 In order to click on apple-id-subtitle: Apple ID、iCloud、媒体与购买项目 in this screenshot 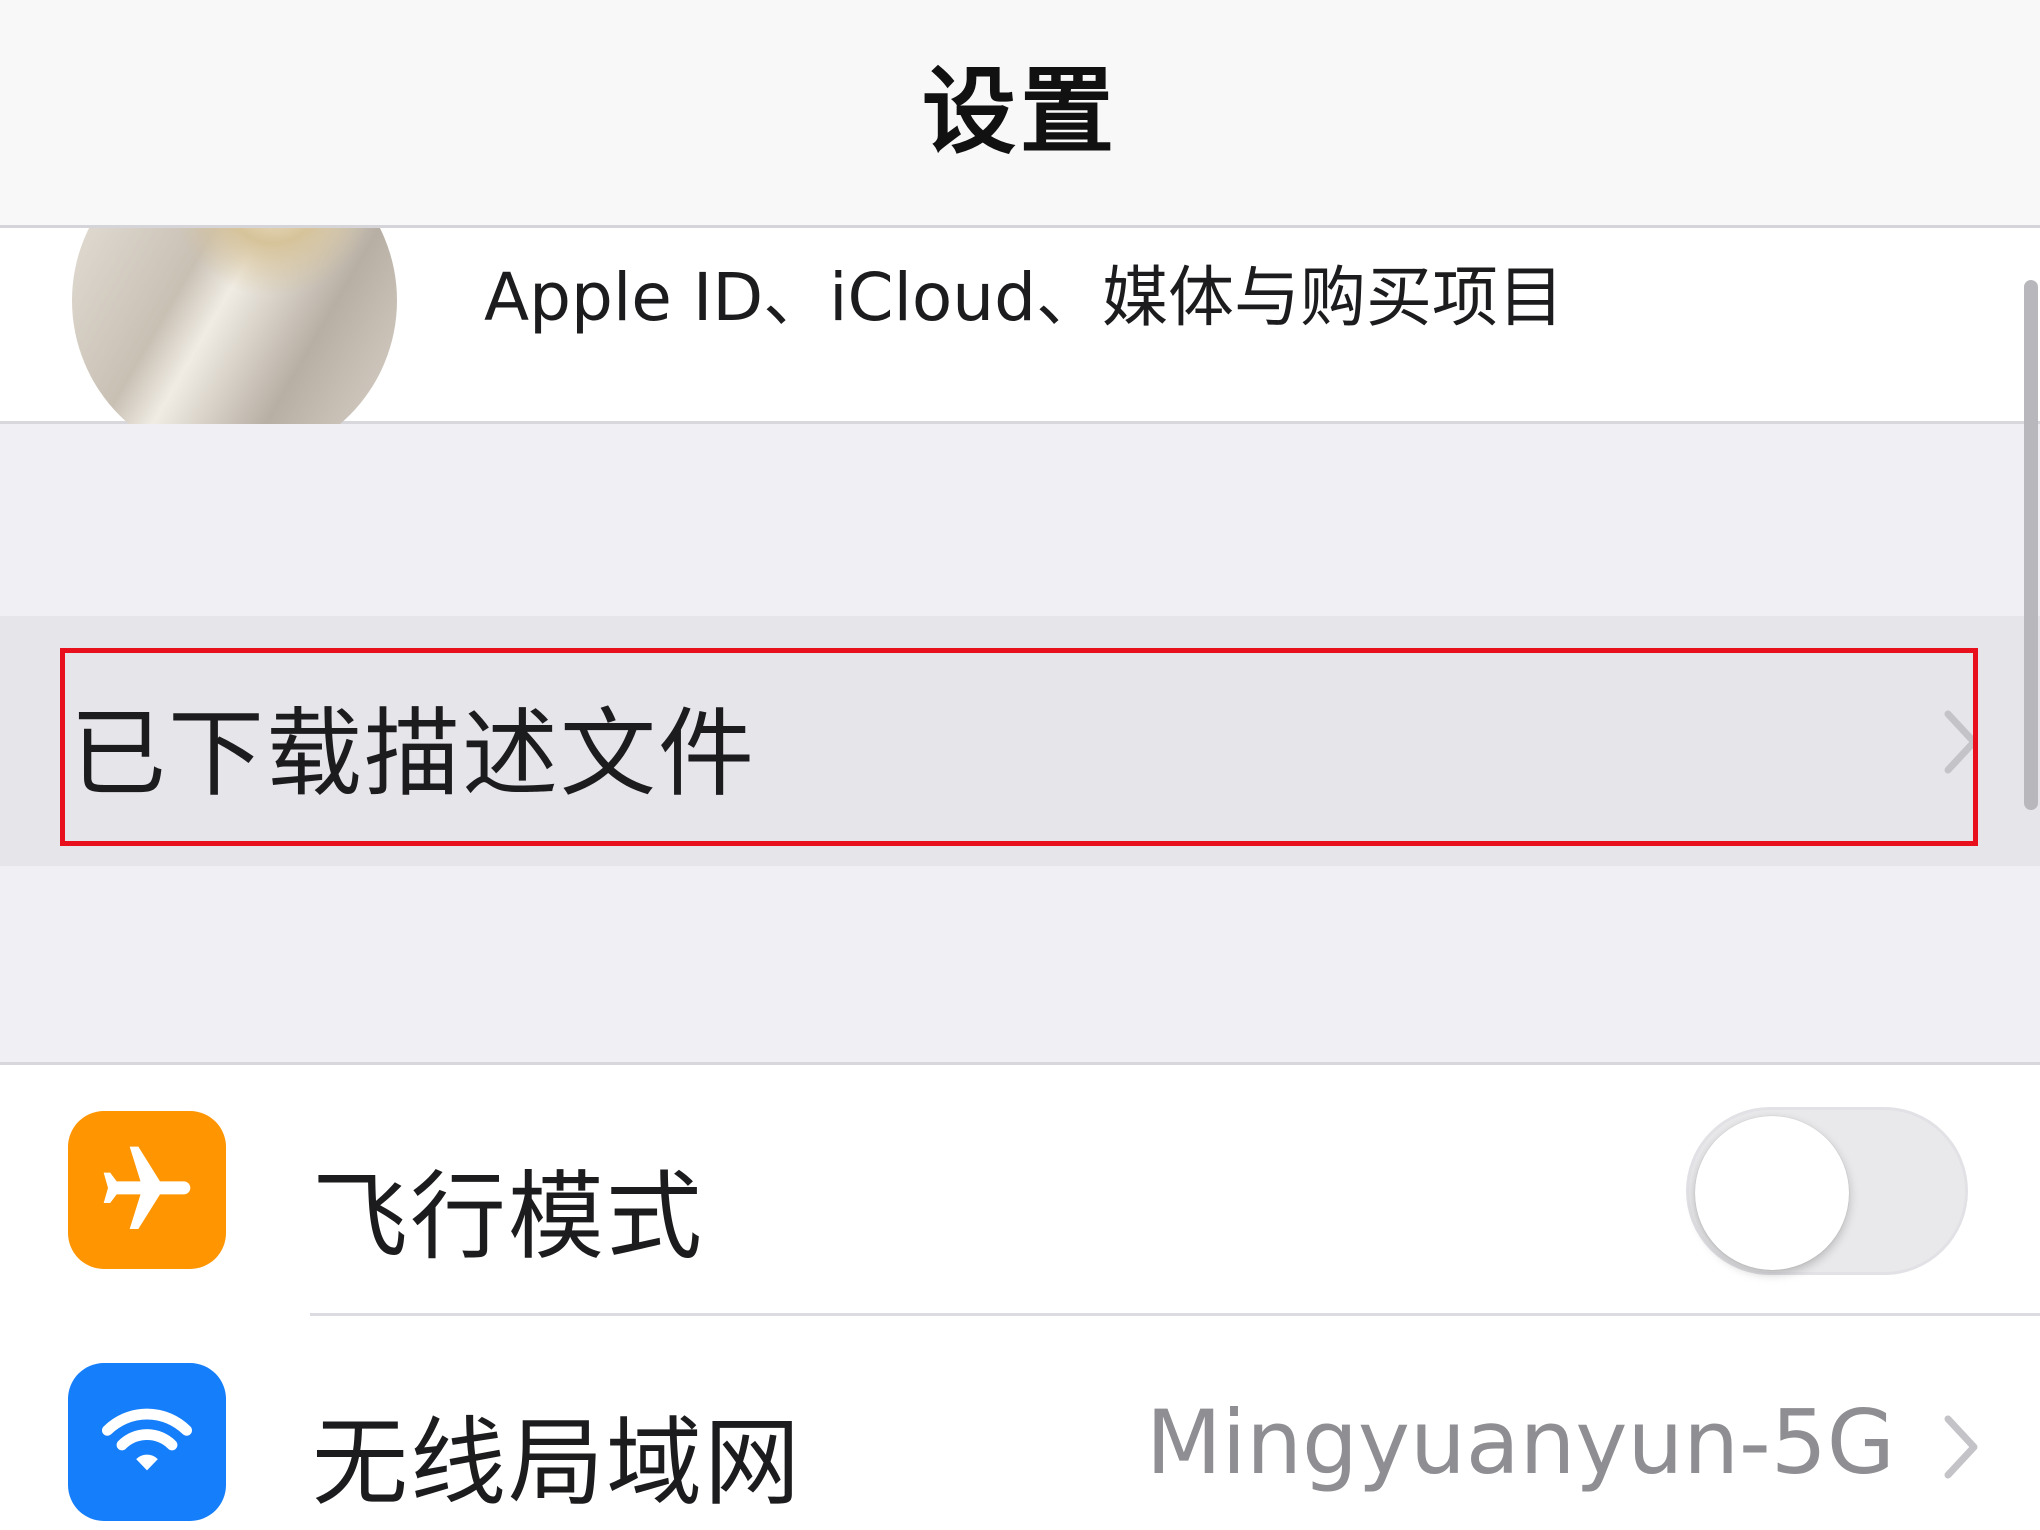, I will do `click(1024, 297)`.